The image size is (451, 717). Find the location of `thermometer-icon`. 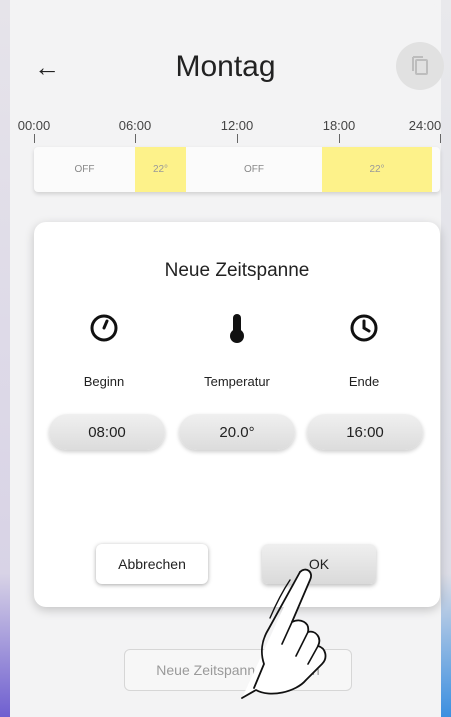

thermometer-icon is located at coordinates (237, 328).